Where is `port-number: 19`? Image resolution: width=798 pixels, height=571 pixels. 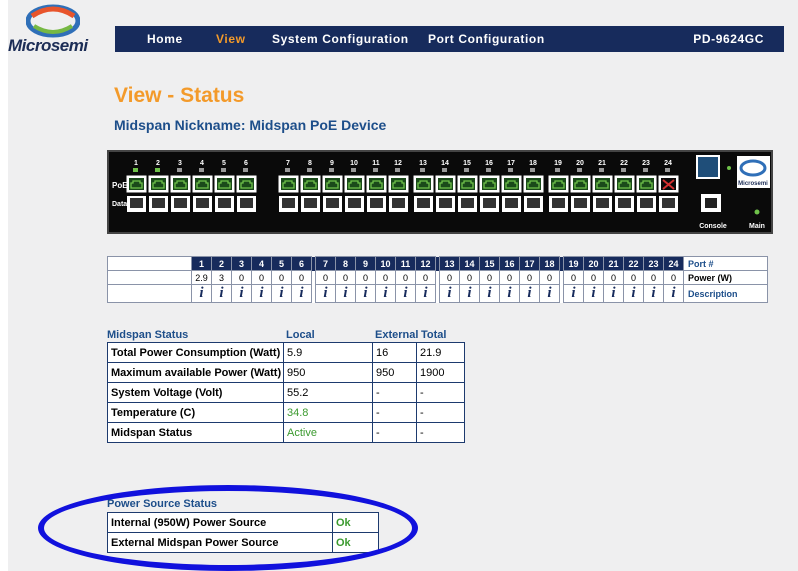 port-number: 19 is located at coordinates (573, 263).